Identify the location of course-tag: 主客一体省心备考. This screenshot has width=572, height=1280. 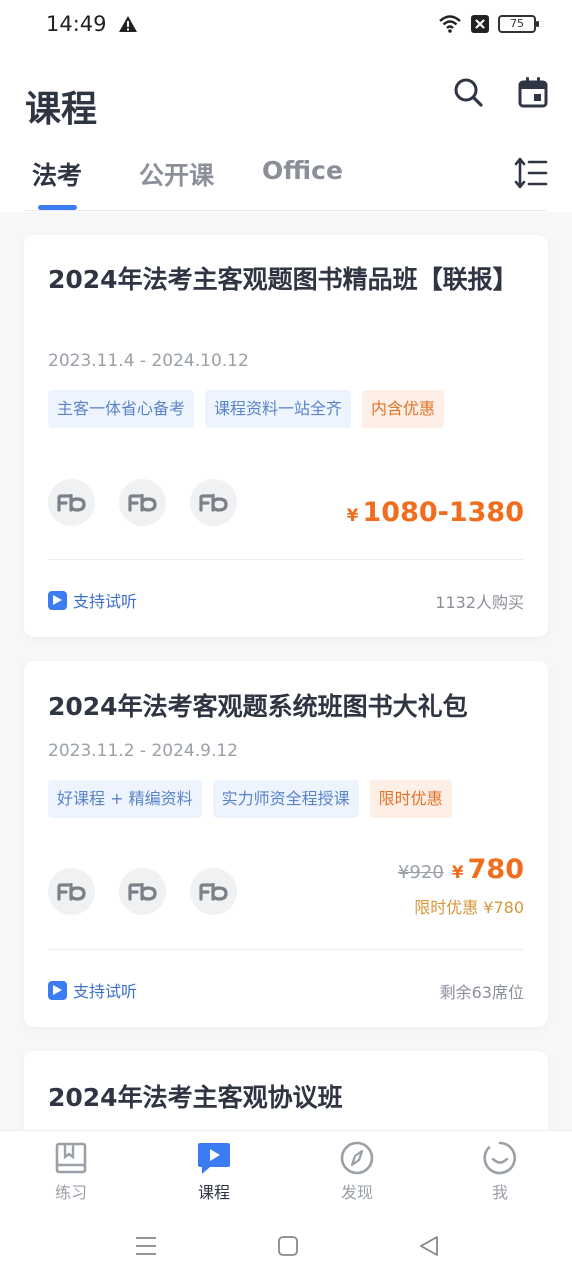
(121, 409).